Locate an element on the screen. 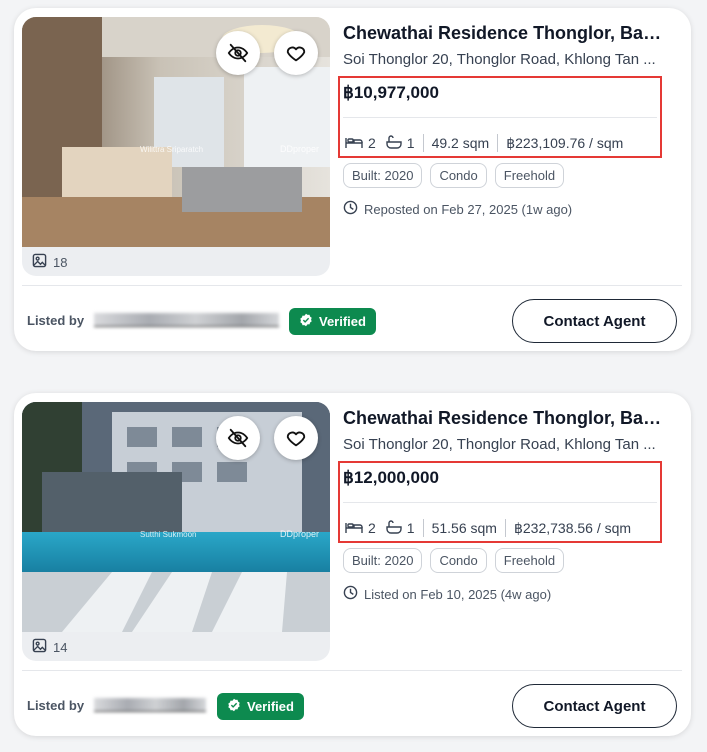 Image resolution: width=707 pixels, height=752 pixels. listing-photo: Wilittra Sriparatch DDproper is located at coordinates (176, 132).